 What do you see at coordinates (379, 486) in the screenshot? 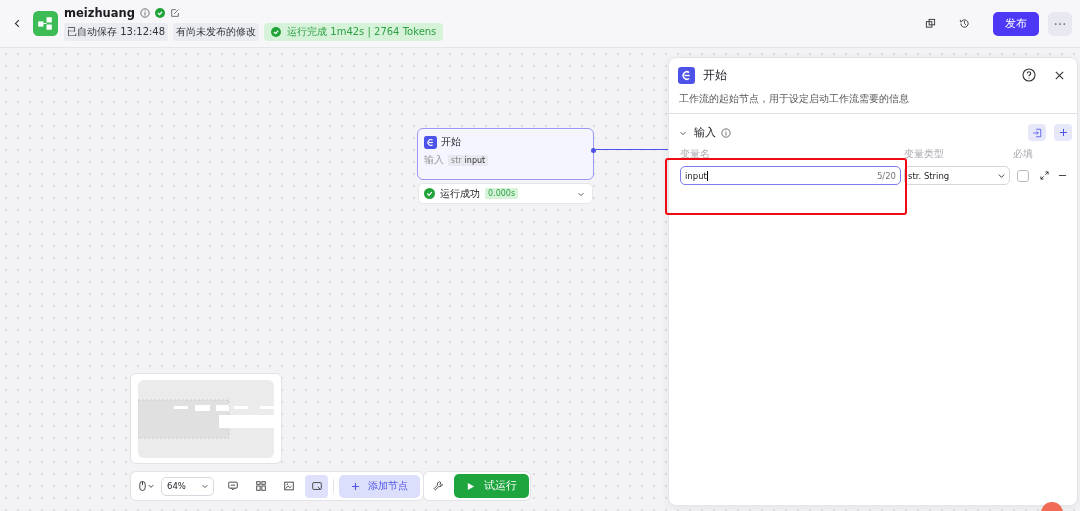
I see `add-node-button: 添加节点` at bounding box center [379, 486].